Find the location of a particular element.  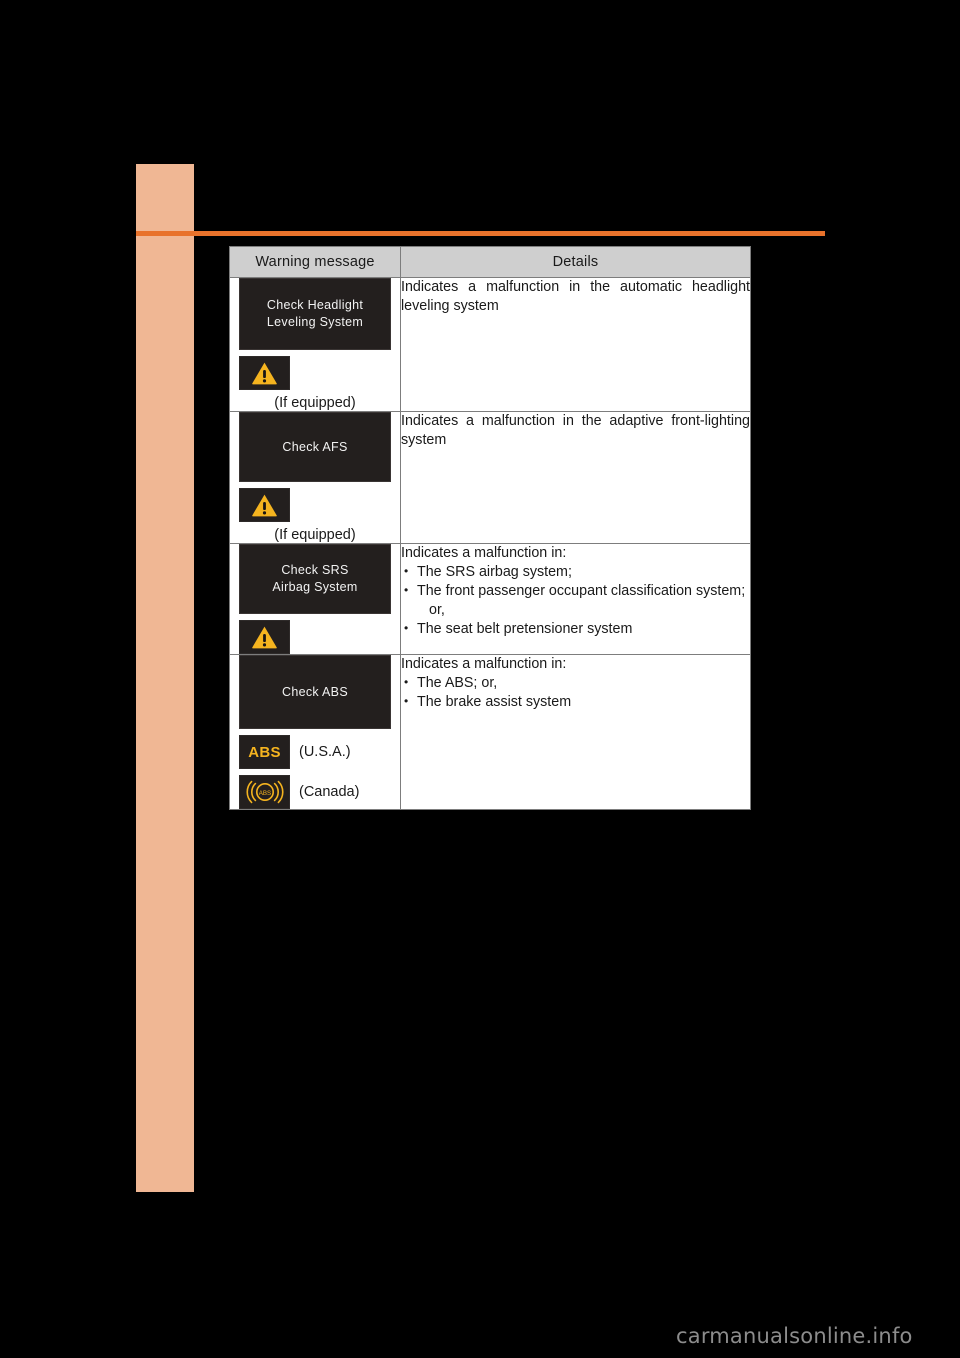

svg-text: ABS is located at coordinates (264, 793).